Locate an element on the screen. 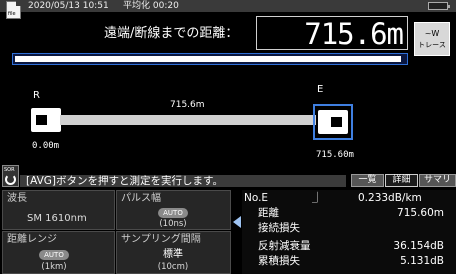 The image size is (456, 274). trace-button-label: トレース is located at coordinates (432, 45).